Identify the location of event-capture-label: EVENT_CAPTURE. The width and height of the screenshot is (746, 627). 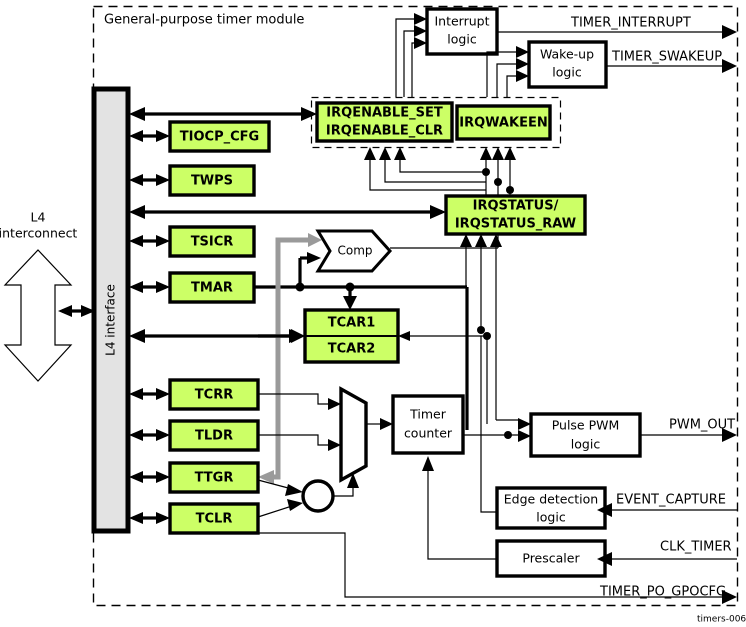
(671, 500).